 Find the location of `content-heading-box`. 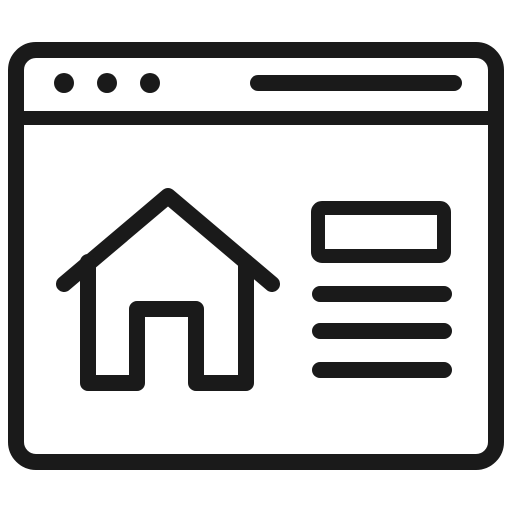

content-heading-box is located at coordinates (381, 232).